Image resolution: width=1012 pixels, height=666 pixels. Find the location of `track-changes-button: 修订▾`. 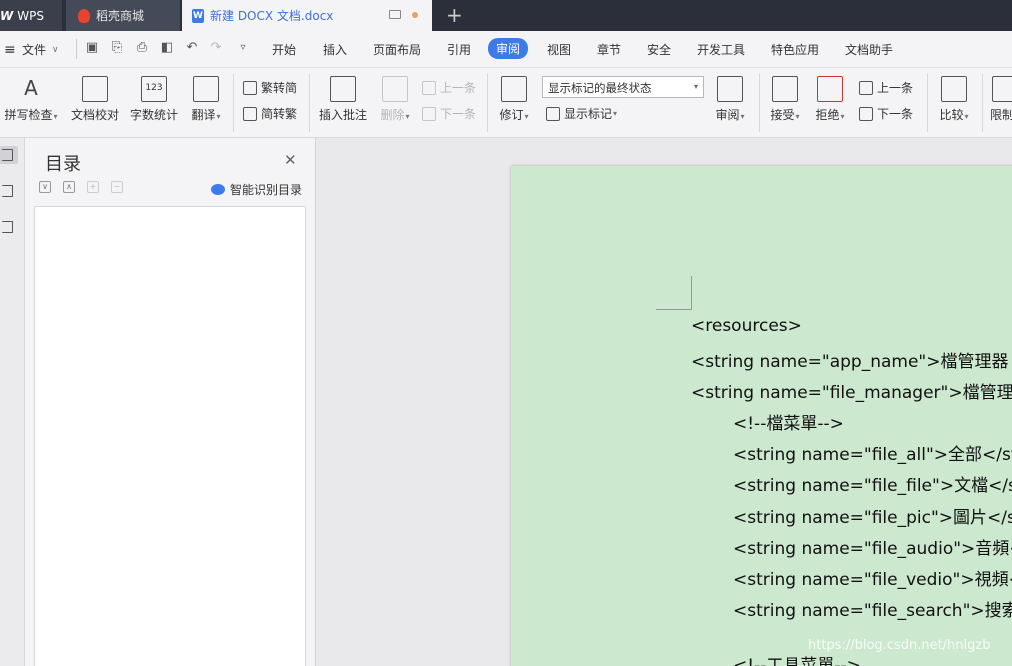

track-changes-button: 修订▾ is located at coordinates (514, 99).